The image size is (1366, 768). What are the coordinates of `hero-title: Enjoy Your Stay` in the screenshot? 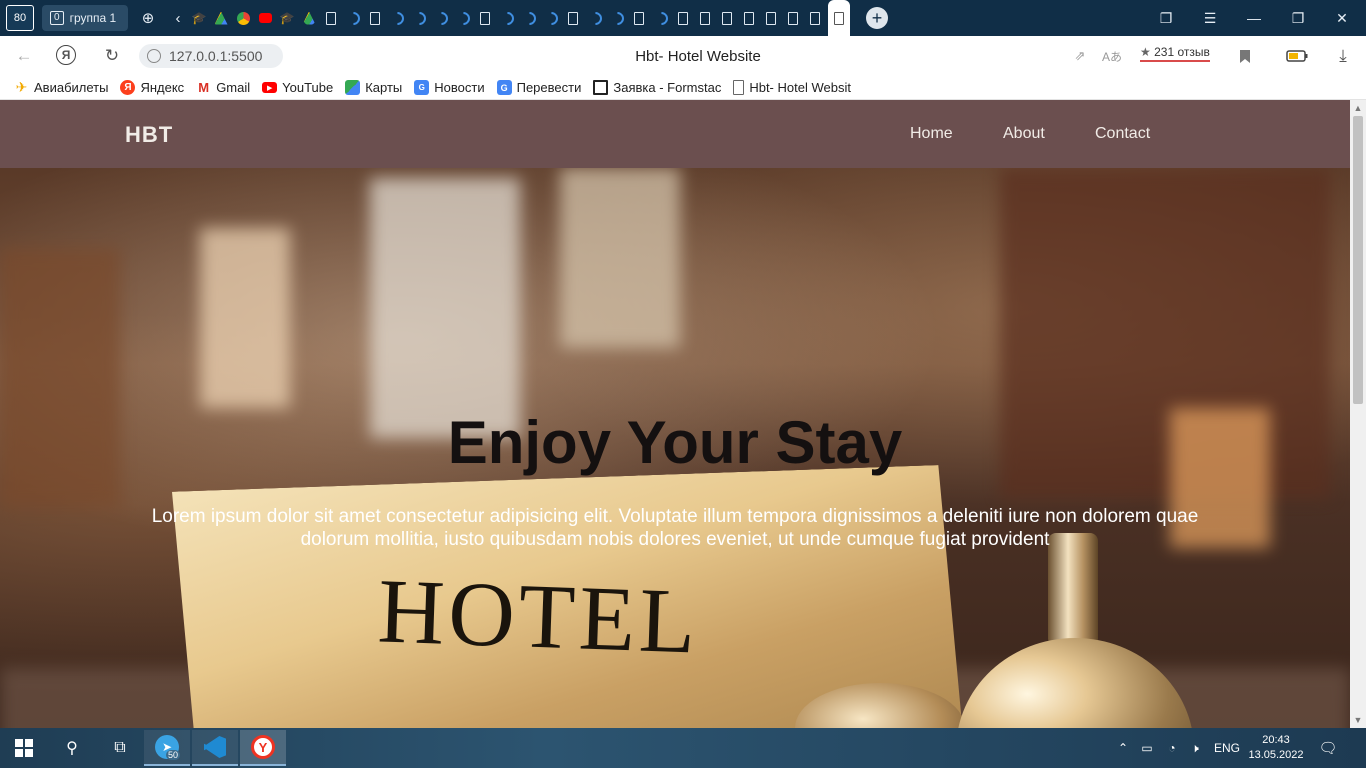 It's located at (675, 442).